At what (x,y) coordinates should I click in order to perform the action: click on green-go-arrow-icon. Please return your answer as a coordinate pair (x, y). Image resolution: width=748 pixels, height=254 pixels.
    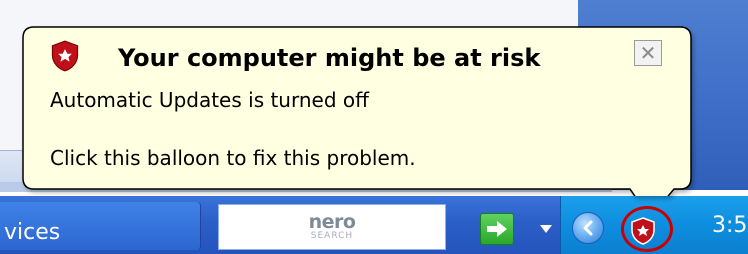
    Looking at the image, I should click on (497, 229).